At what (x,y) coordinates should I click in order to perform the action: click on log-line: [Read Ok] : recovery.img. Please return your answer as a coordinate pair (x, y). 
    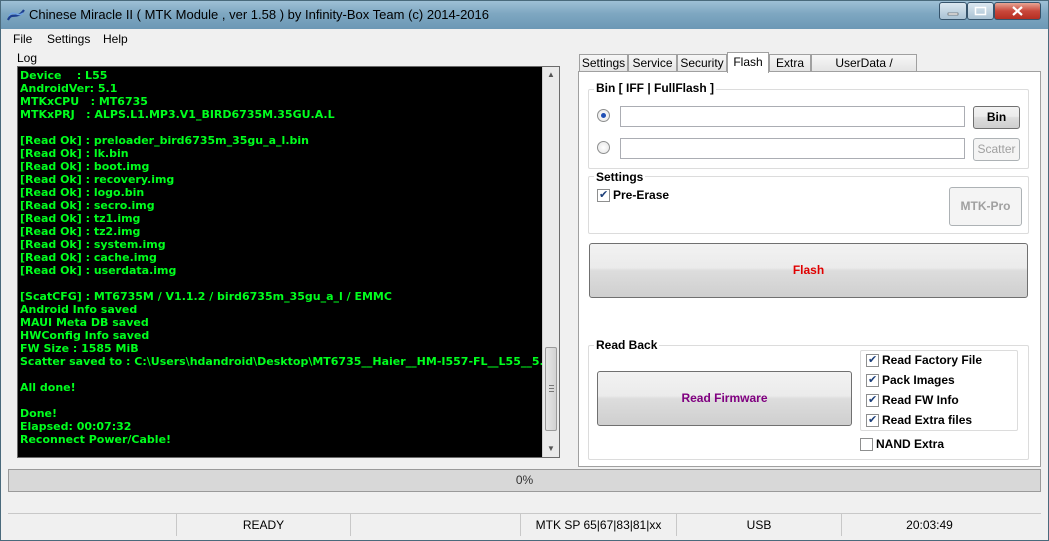
    Looking at the image, I should click on (97, 179).